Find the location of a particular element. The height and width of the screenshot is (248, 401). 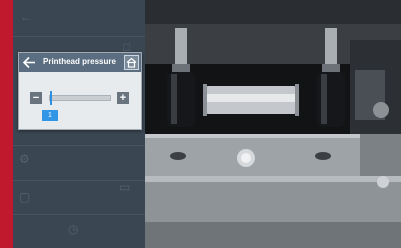

pressure-slider-handle is located at coordinates (51, 98).